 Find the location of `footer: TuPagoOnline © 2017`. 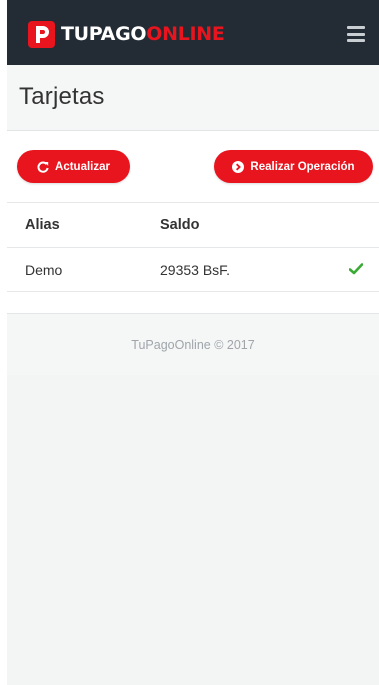

footer: TuPagoOnline © 2017 is located at coordinates (193, 344).